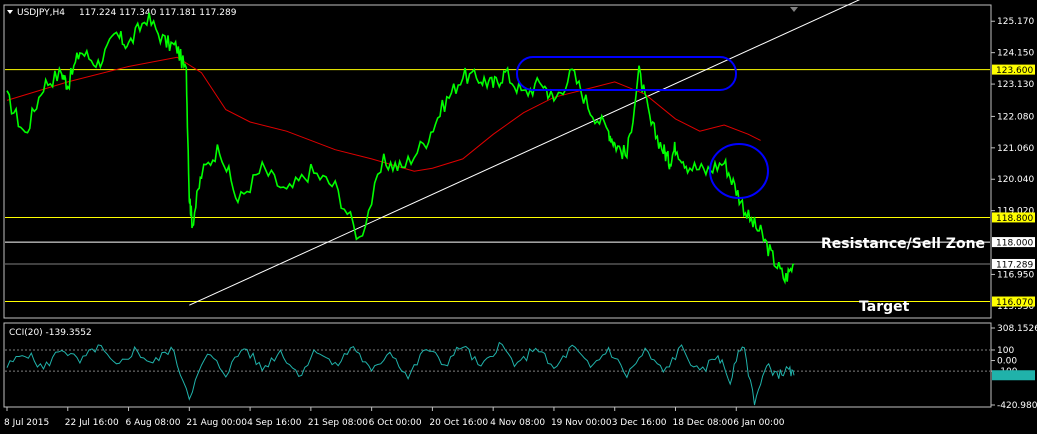 The width and height of the screenshot is (1037, 434). What do you see at coordinates (158, 13) in the screenshot?
I see `ohlc-readout: 117.224 117.340 117.181 117.289` at bounding box center [158, 13].